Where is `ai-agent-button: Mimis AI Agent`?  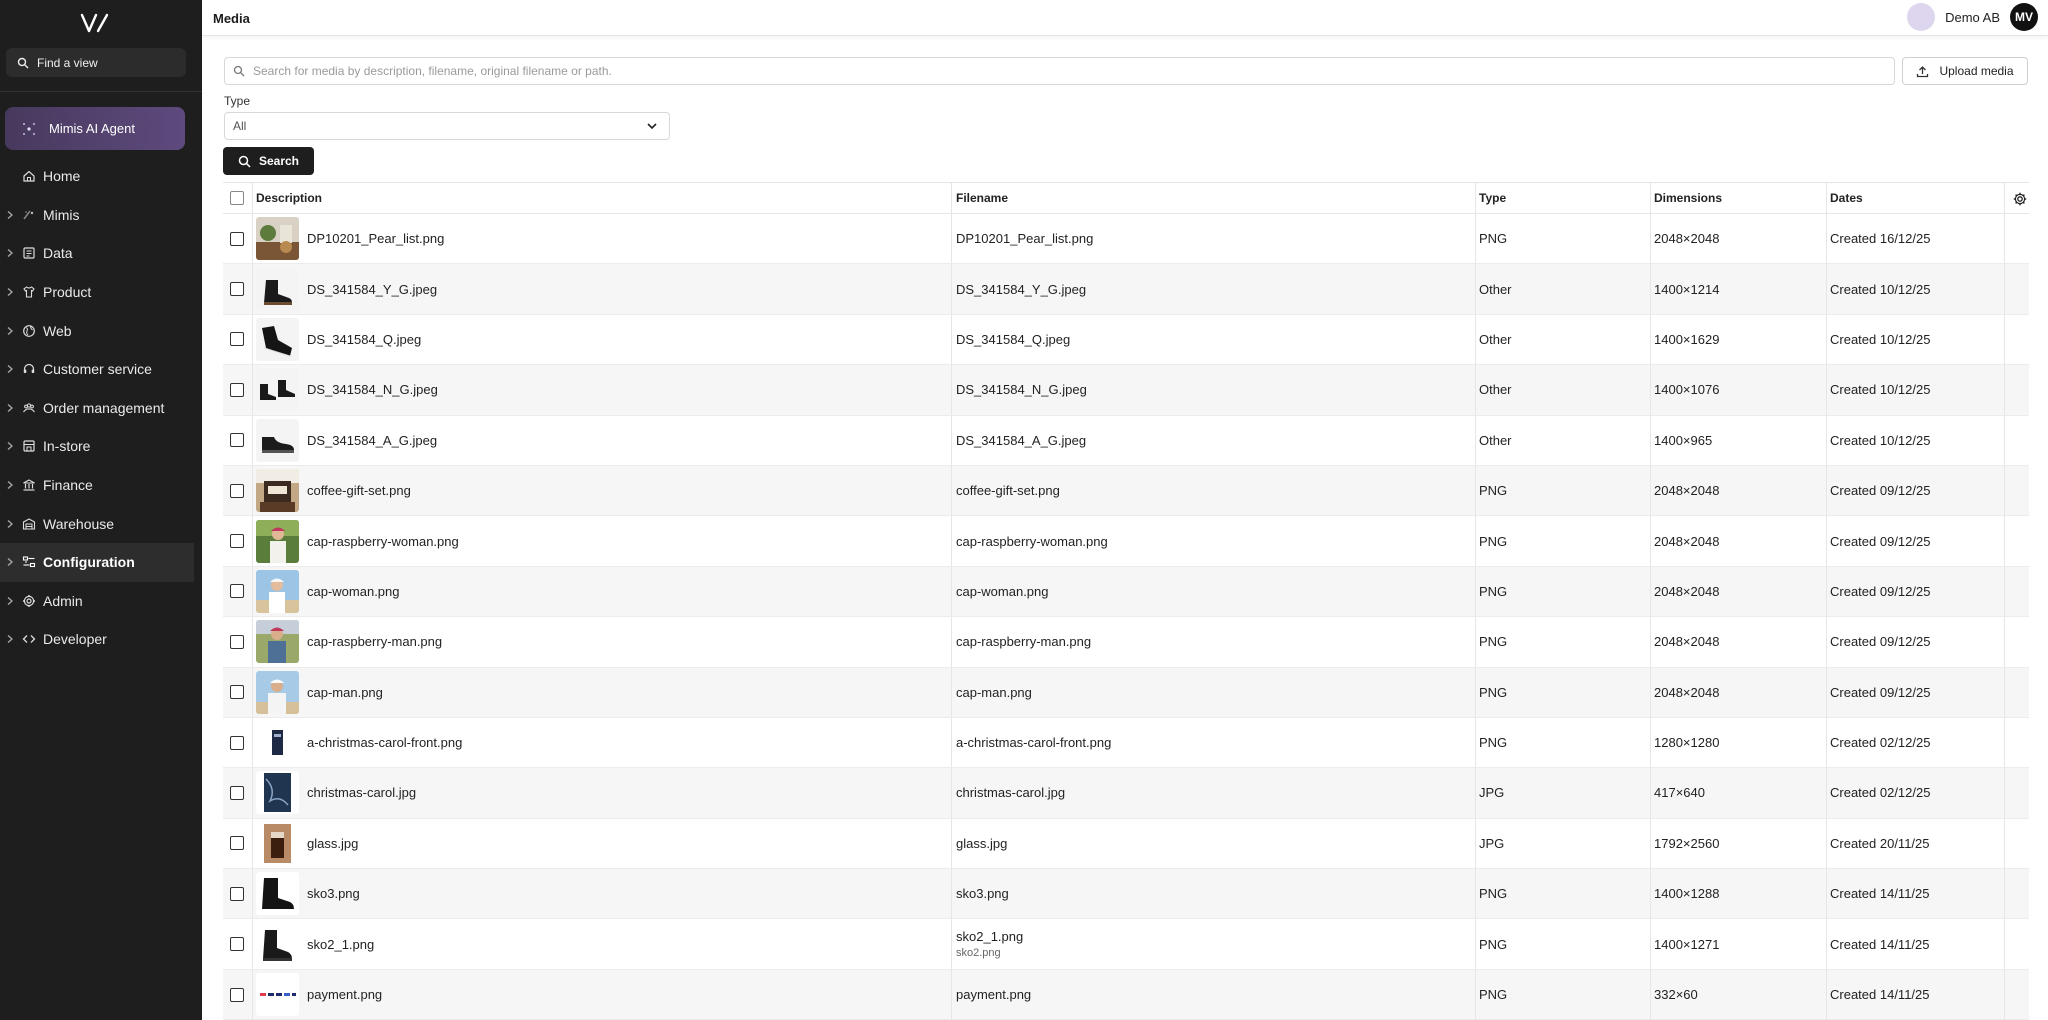
ai-agent-button: Mimis AI Agent is located at coordinates (95, 128).